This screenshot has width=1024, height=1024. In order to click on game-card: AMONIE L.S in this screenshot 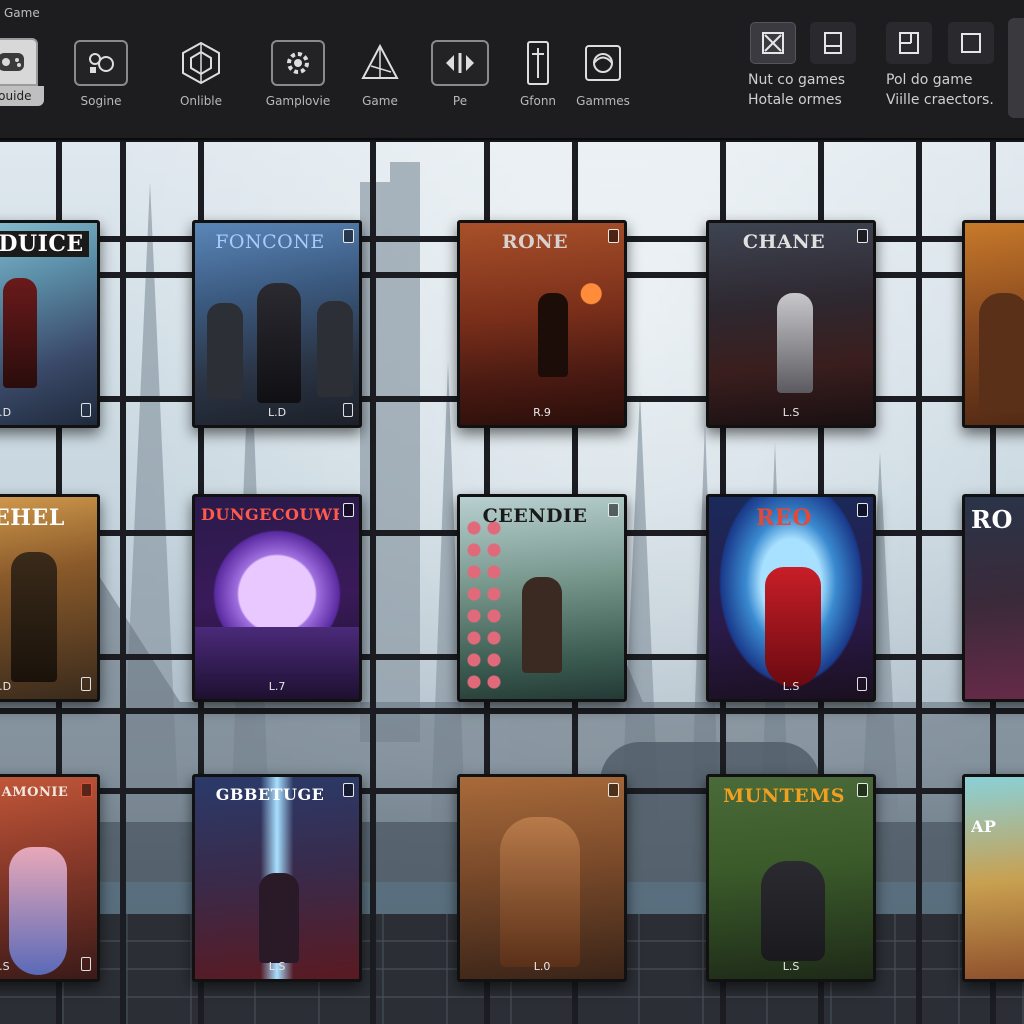, I will do `click(50, 878)`.